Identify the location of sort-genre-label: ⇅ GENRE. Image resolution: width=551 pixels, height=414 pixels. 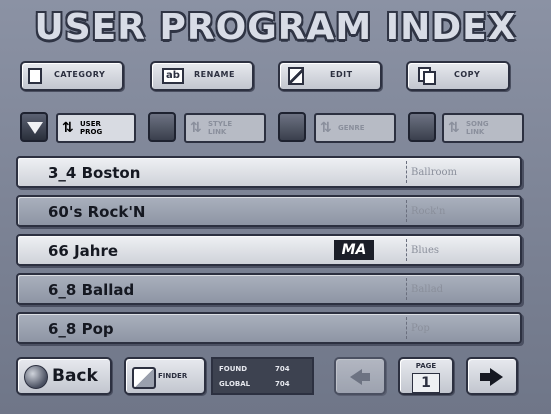
(355, 128).